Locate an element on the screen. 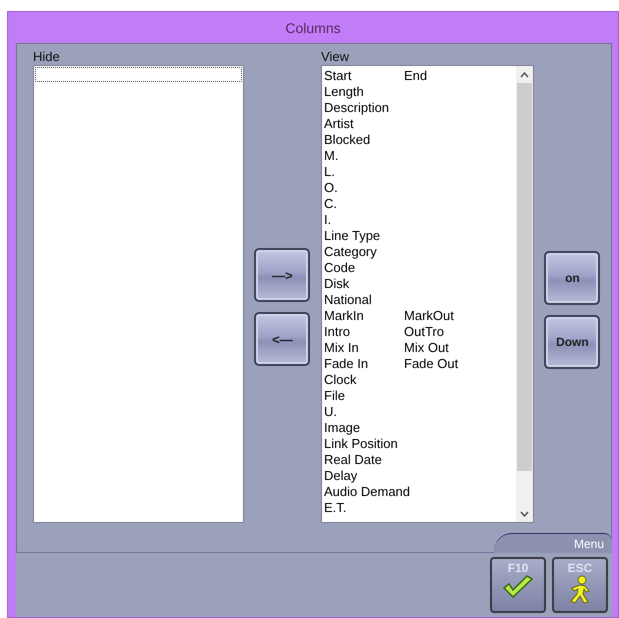 This screenshot has height=618, width=619. list-item: Delay is located at coordinates (414, 475).